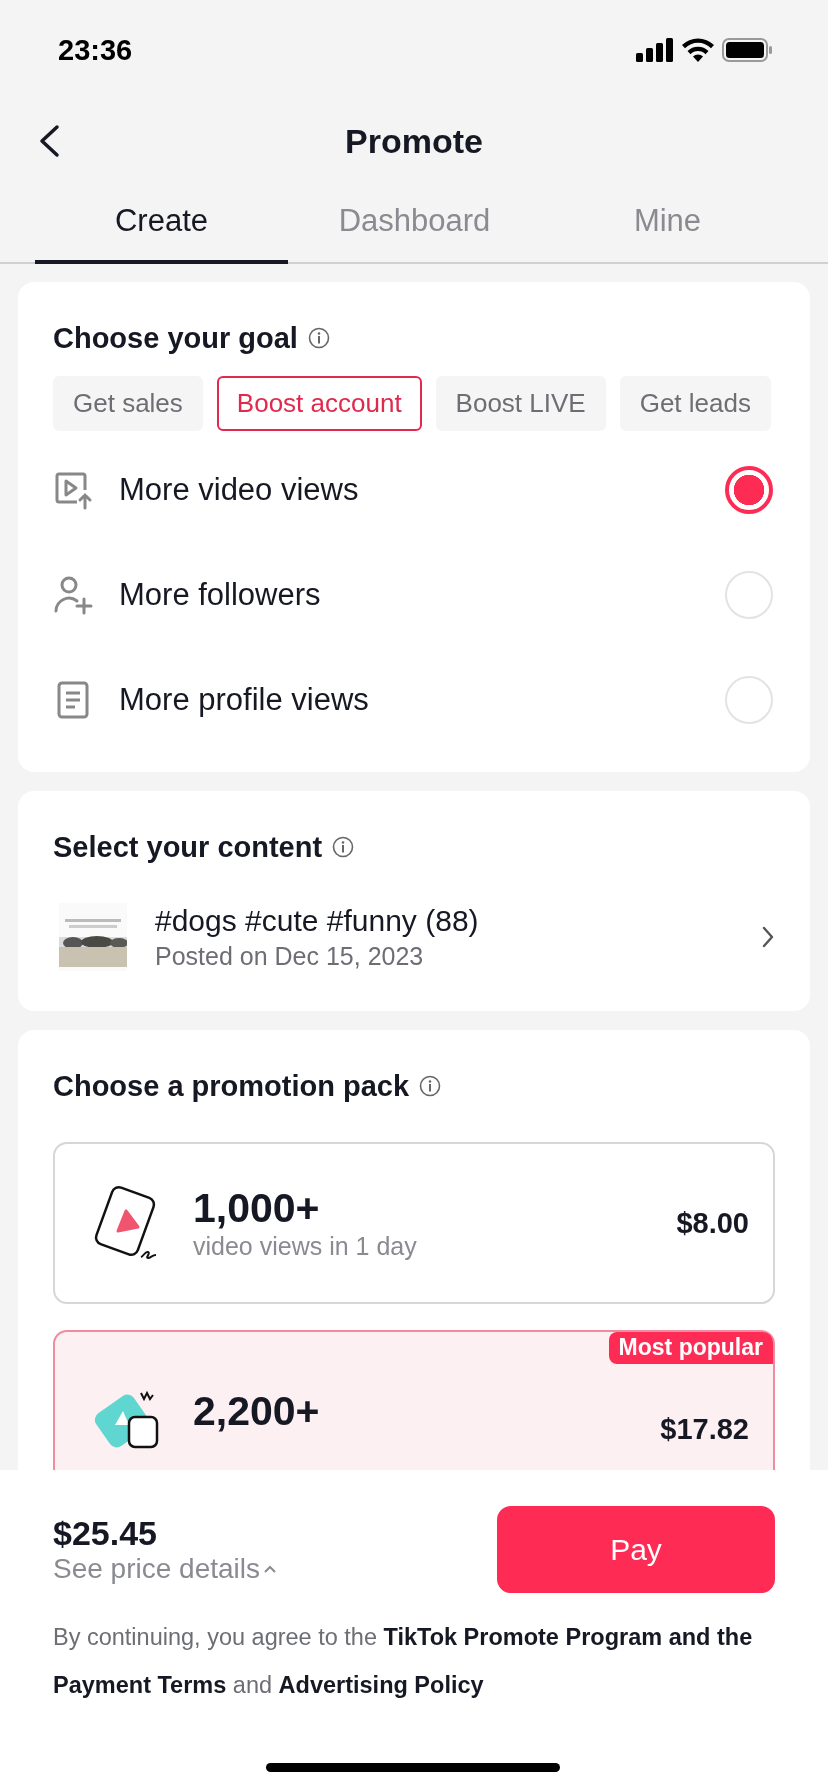  I want to click on section-title: Choose your goal, so click(175, 338).